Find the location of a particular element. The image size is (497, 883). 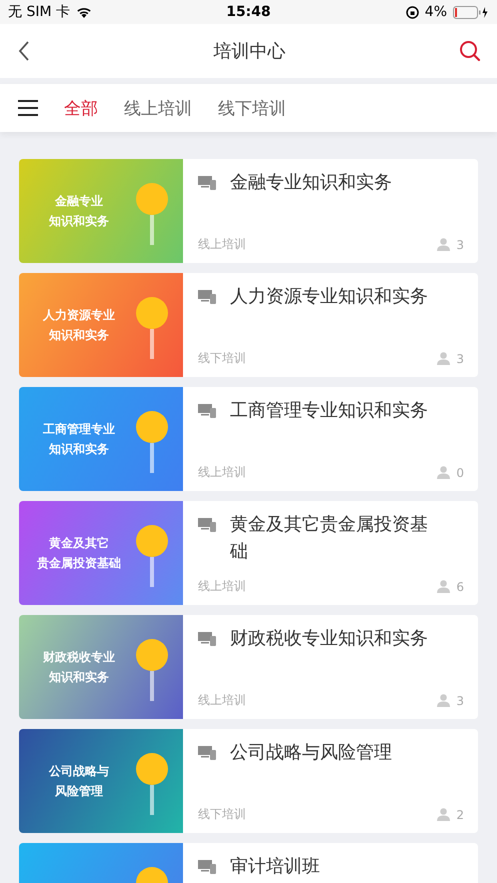

course-card: 审计培训班 is located at coordinates (248, 863).